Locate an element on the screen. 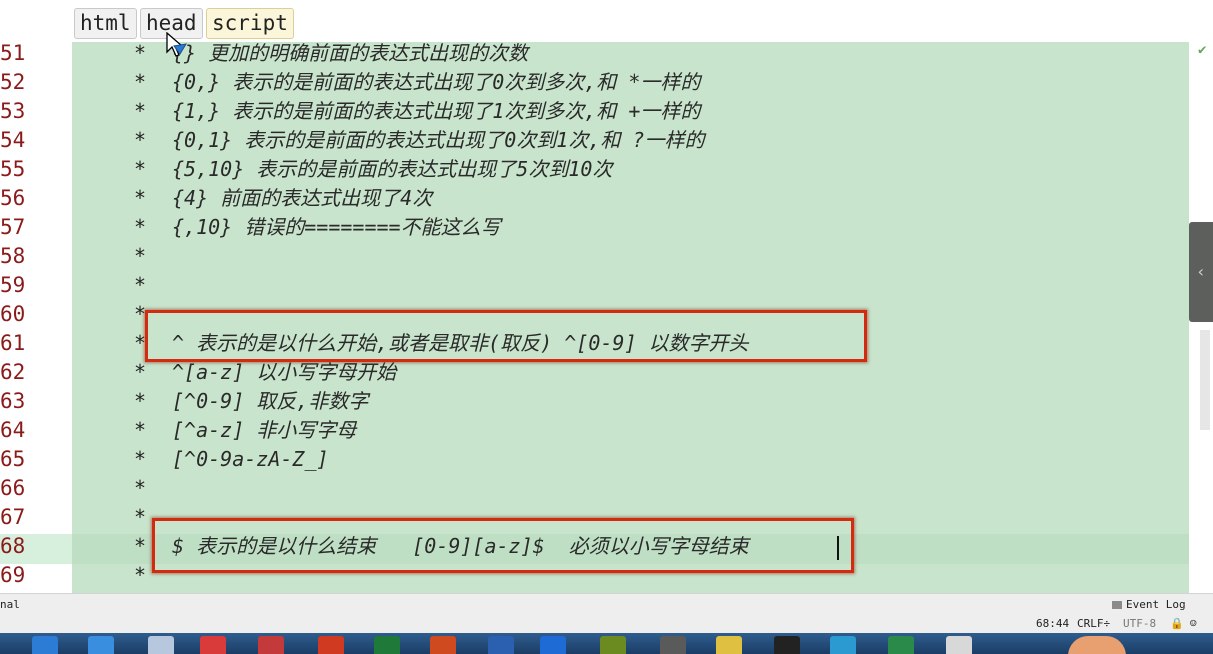  lock-icon: 🔒 is located at coordinates (1177, 624).